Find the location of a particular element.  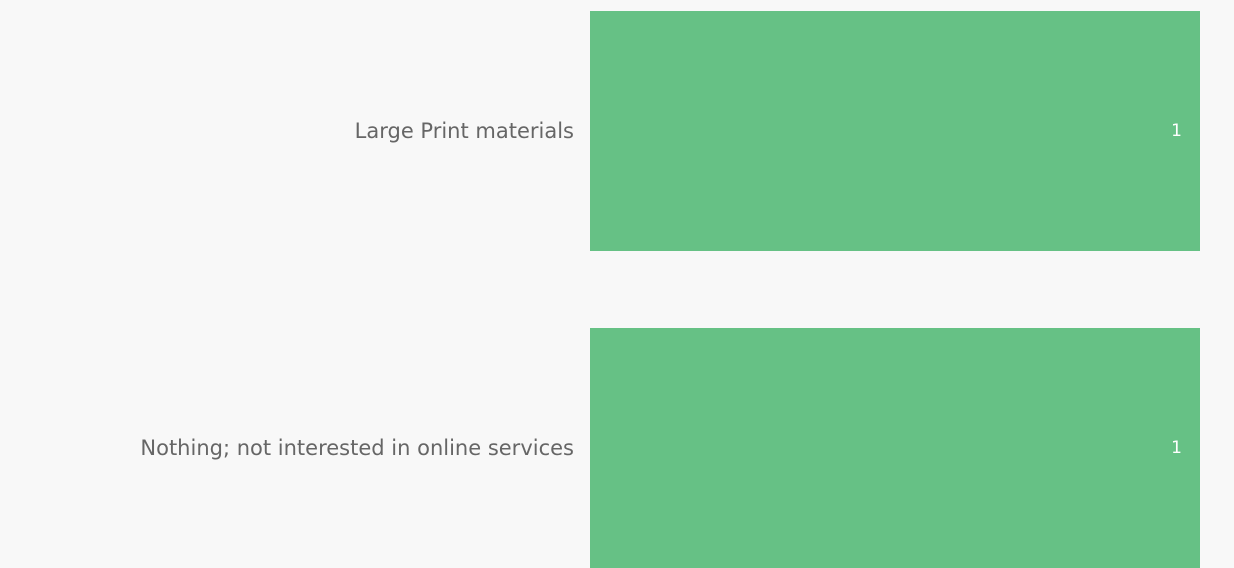

category-label-0: Large Print materials is located at coordinates (464, 131).